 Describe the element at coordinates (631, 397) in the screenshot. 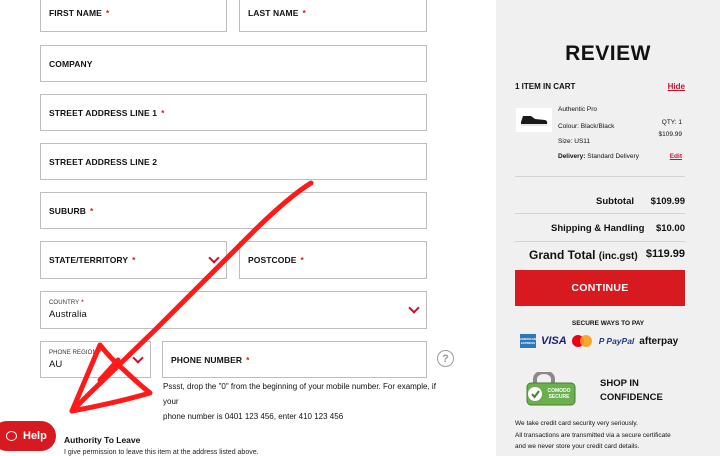

I see `confidence-line: CONFIDENCE` at that location.